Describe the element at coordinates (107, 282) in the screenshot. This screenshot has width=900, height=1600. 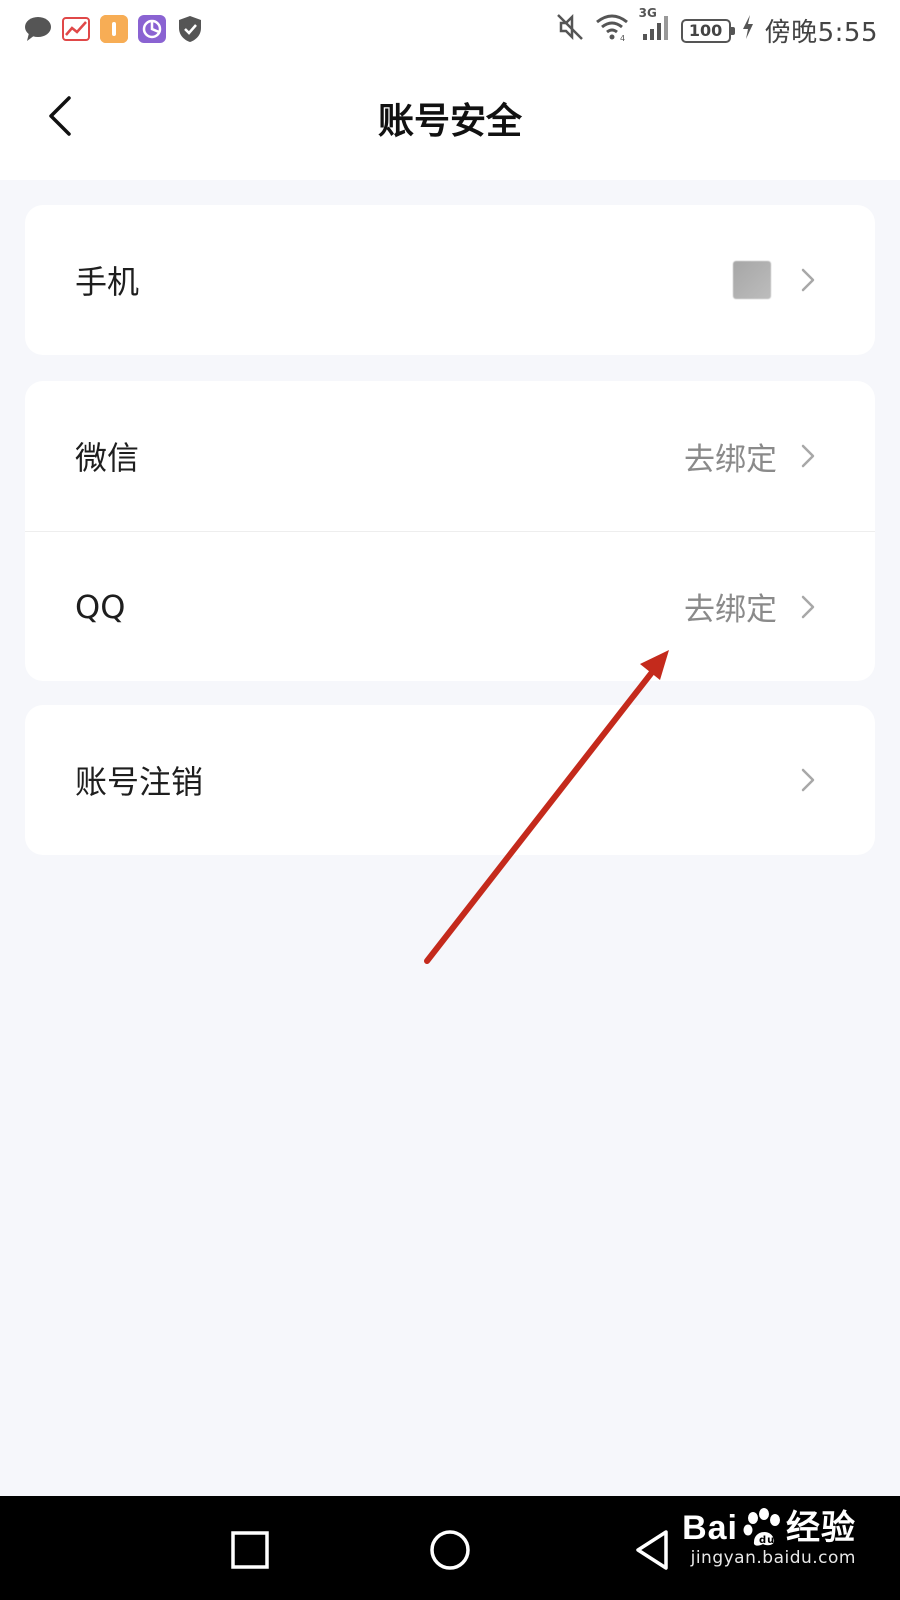
I see `phone-label: 手机` at that location.